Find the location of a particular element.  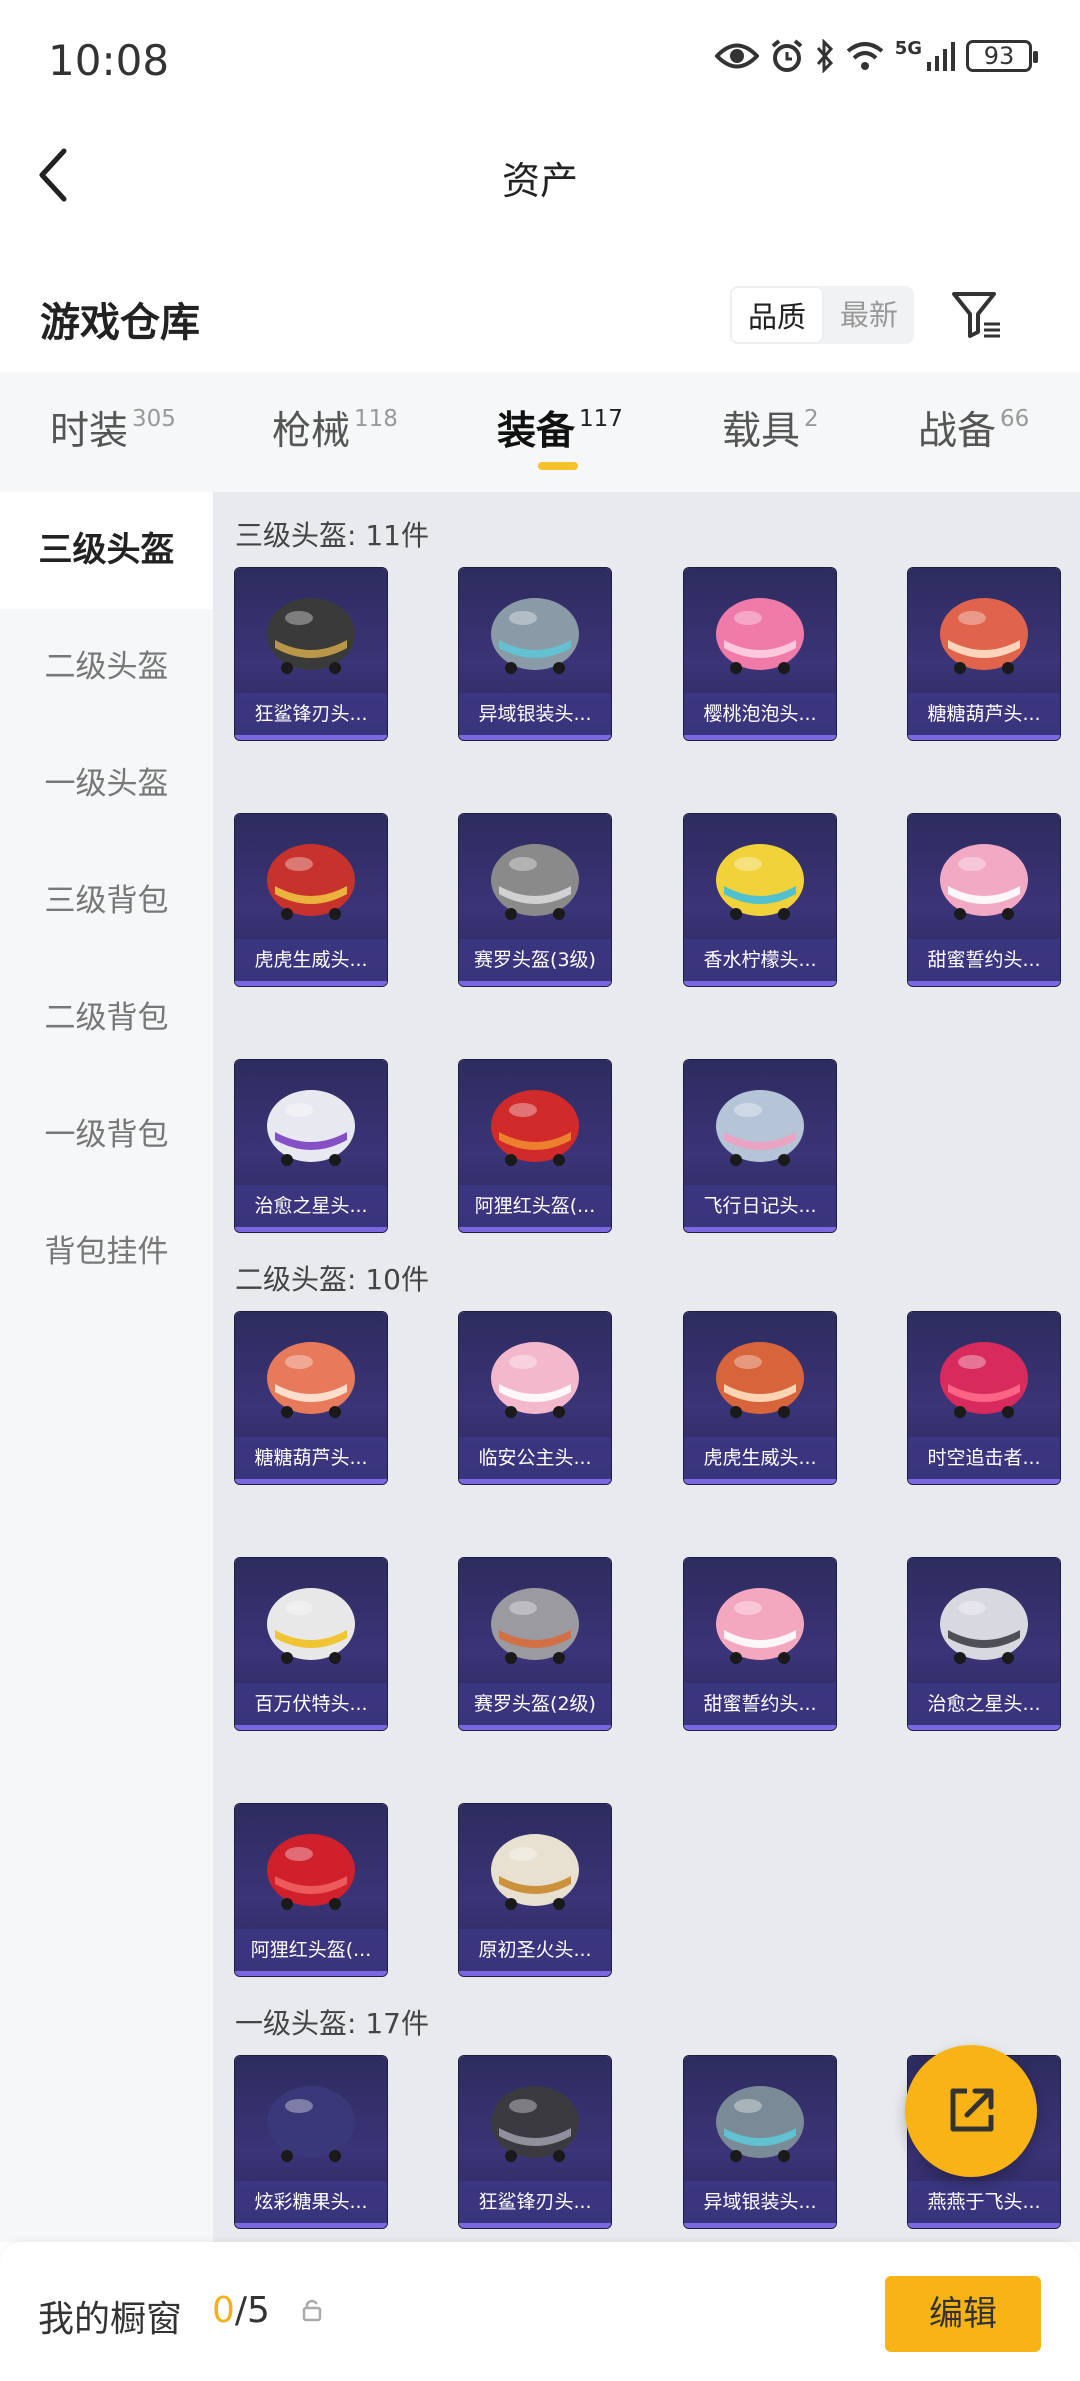

section-title: 三级头盔: 11件 is located at coordinates (332, 535).